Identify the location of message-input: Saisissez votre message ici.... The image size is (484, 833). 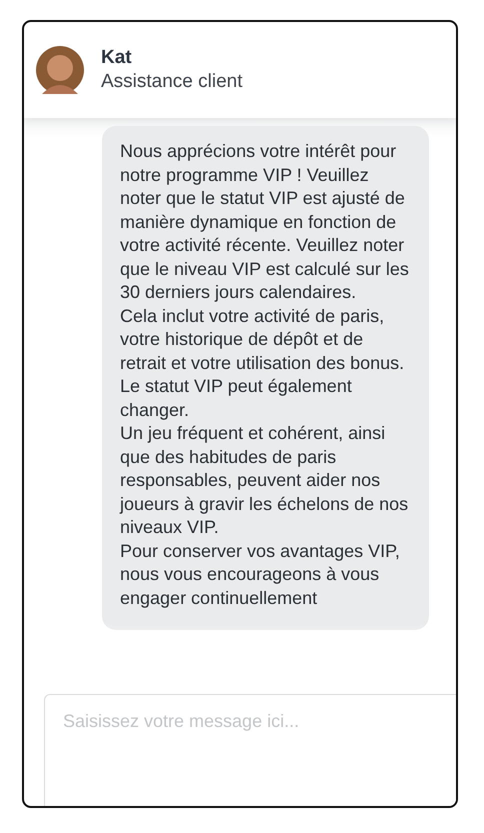
(250, 750).